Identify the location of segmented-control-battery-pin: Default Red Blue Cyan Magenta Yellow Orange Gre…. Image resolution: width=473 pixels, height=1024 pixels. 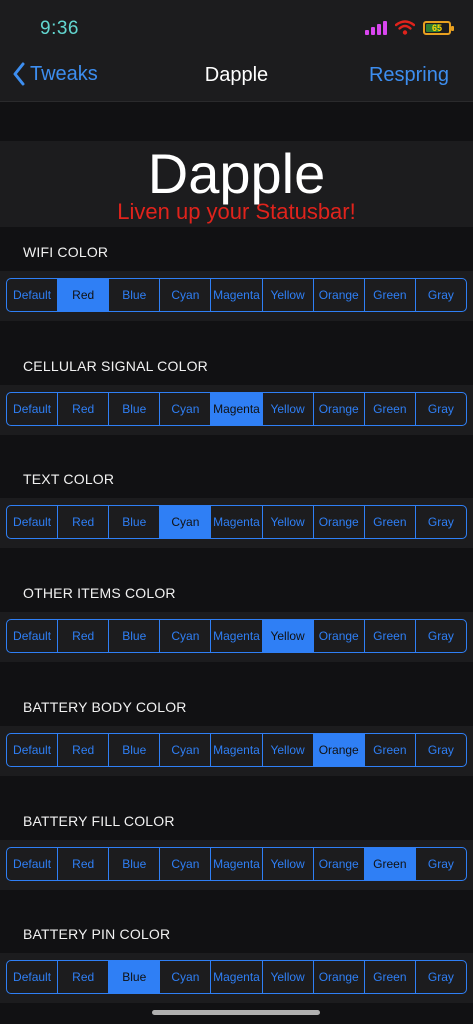
(236, 977).